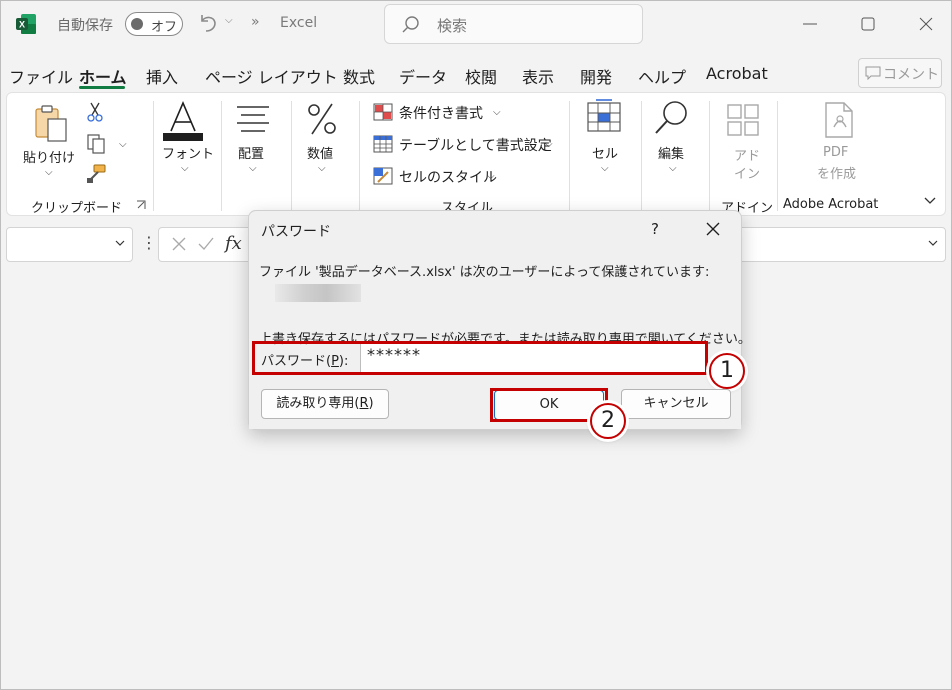 This screenshot has width=952, height=690. Describe the element at coordinates (810, 24) in the screenshot. I see `minimize-icon` at that location.